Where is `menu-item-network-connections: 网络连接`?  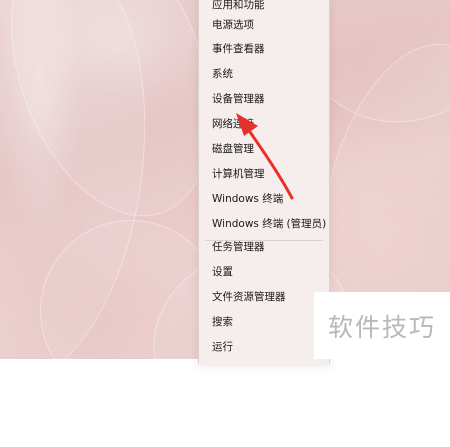 menu-item-network-connections: 网络连接 is located at coordinates (264, 123).